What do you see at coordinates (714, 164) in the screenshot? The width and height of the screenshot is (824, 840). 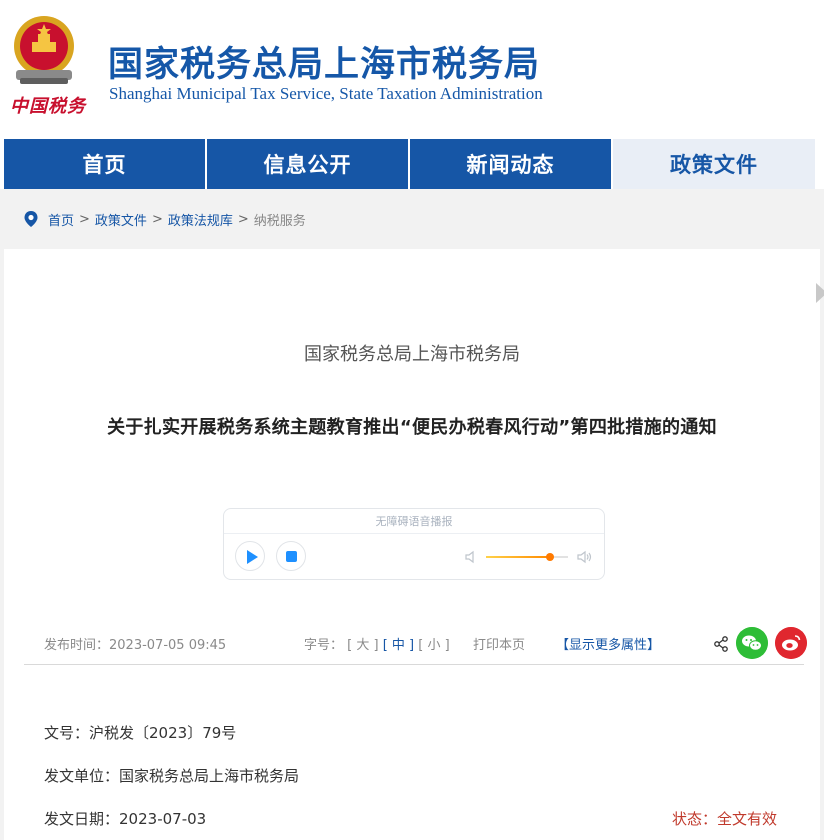 I see `nav-item-policy: 政策文件` at bounding box center [714, 164].